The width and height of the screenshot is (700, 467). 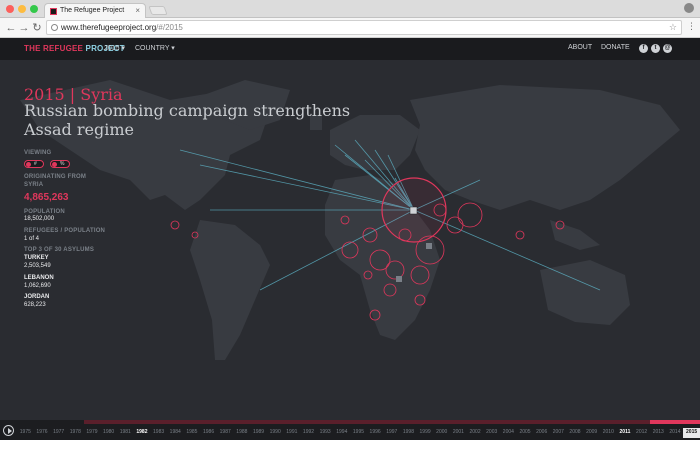 I want to click on timeline-year-1990: 1990, so click(x=275, y=433).